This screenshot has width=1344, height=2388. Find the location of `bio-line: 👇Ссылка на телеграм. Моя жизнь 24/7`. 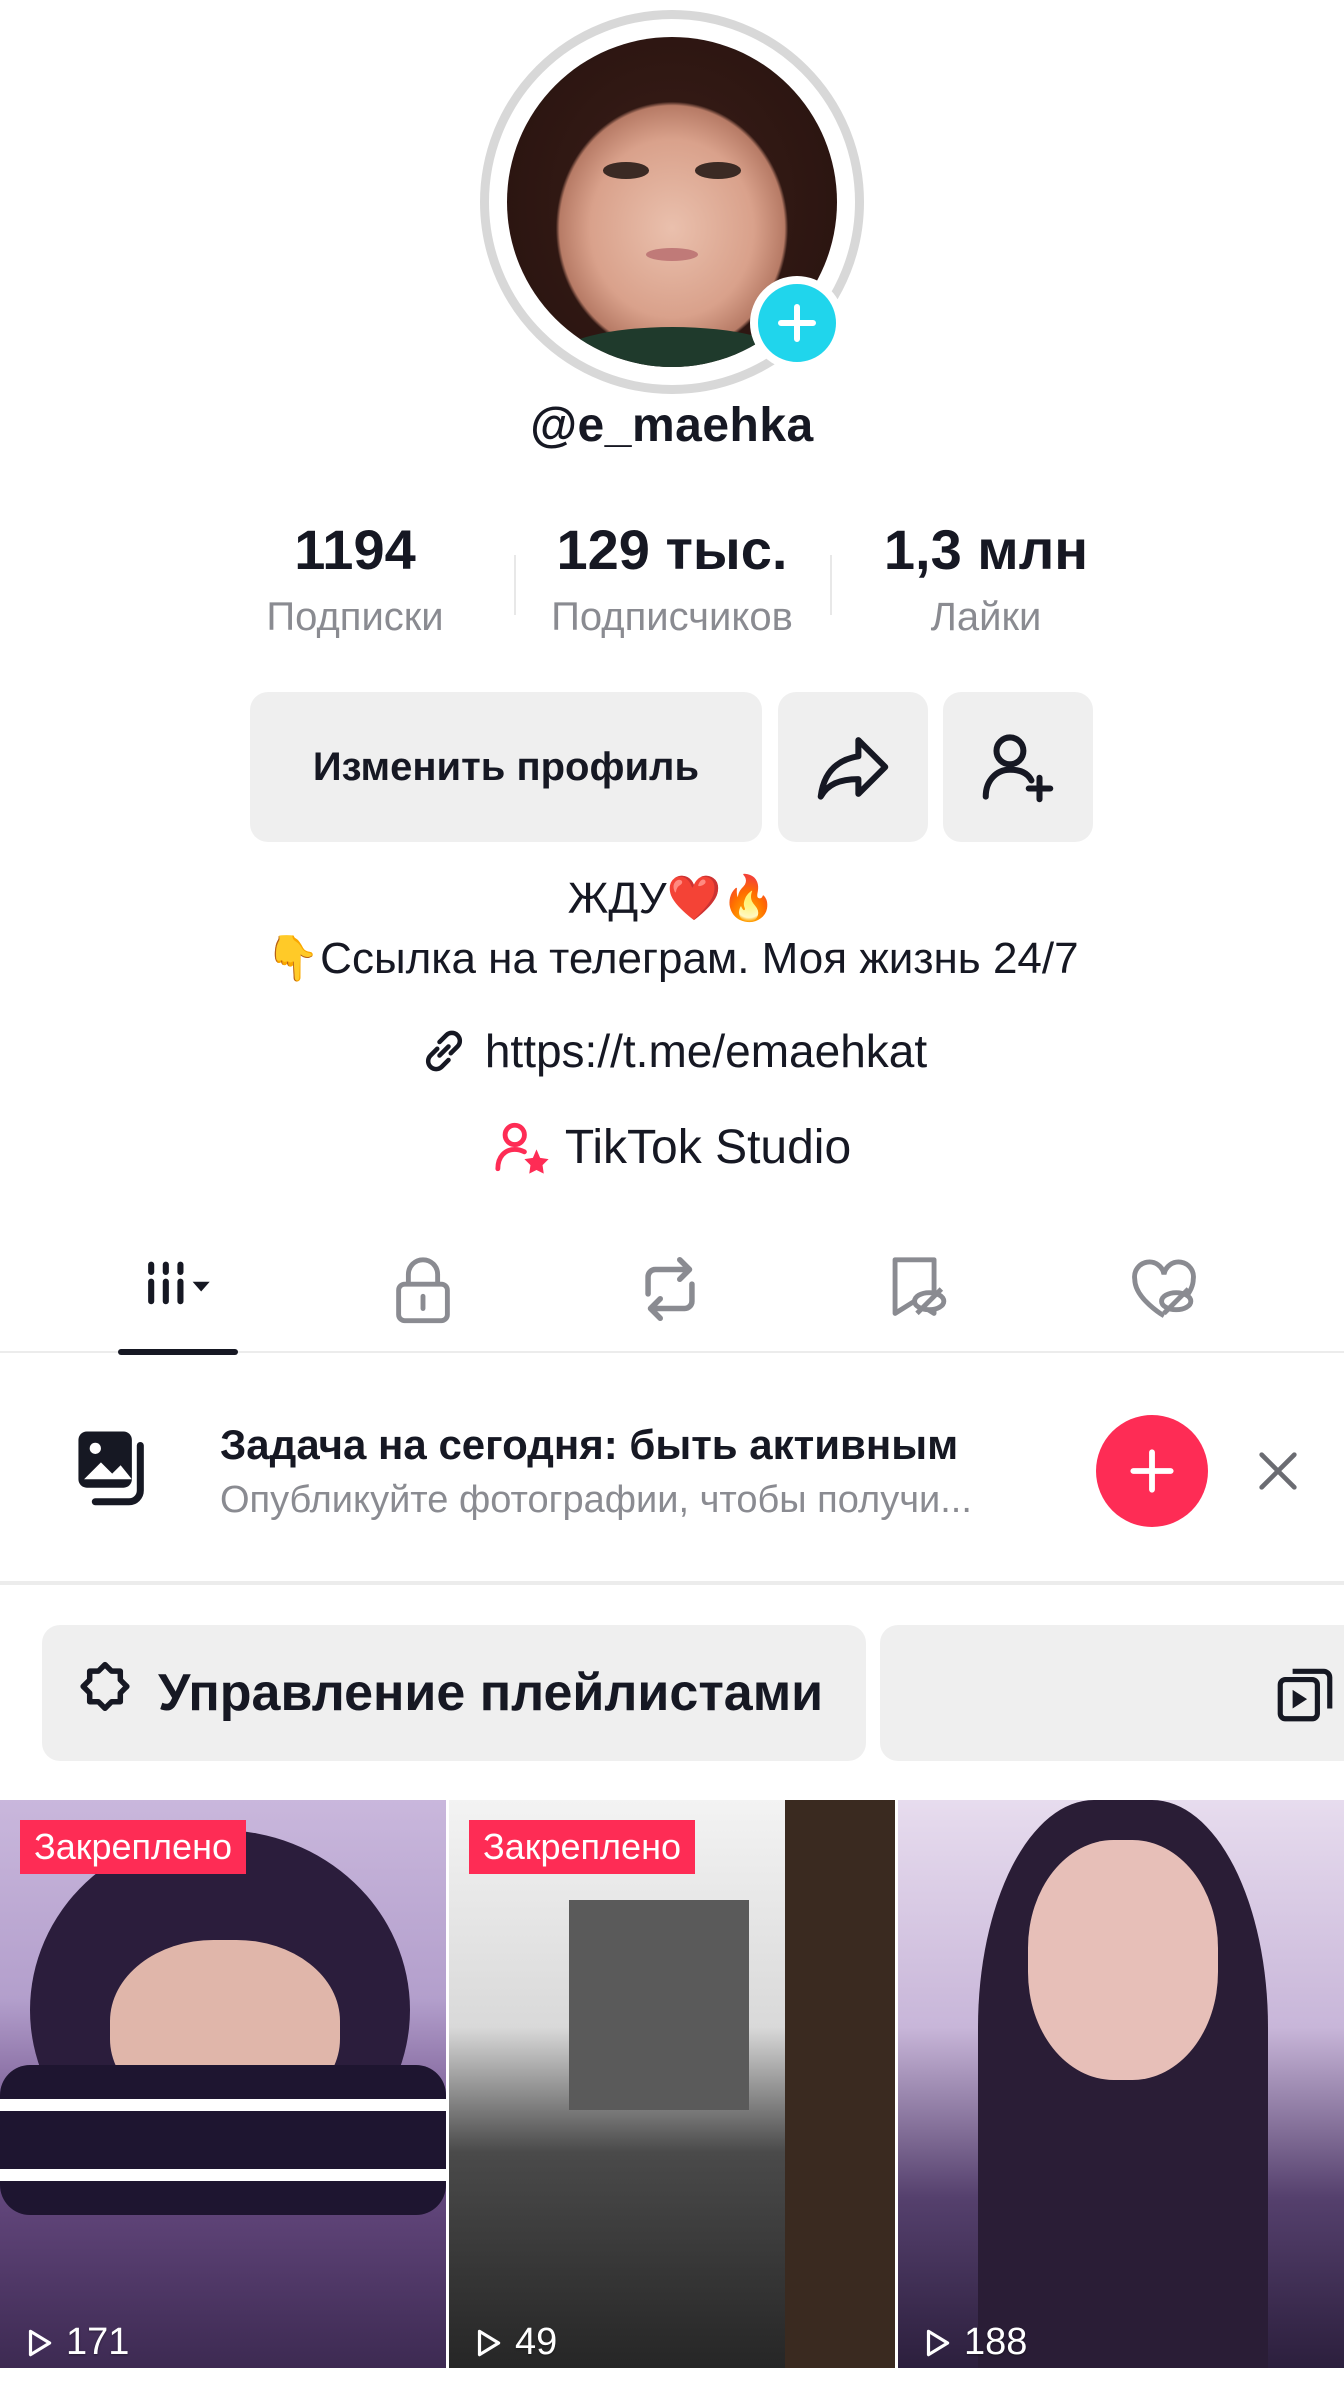

bio-line: 👇Ссылка на телеграм. Моя жизнь 24/7 is located at coordinates (672, 958).